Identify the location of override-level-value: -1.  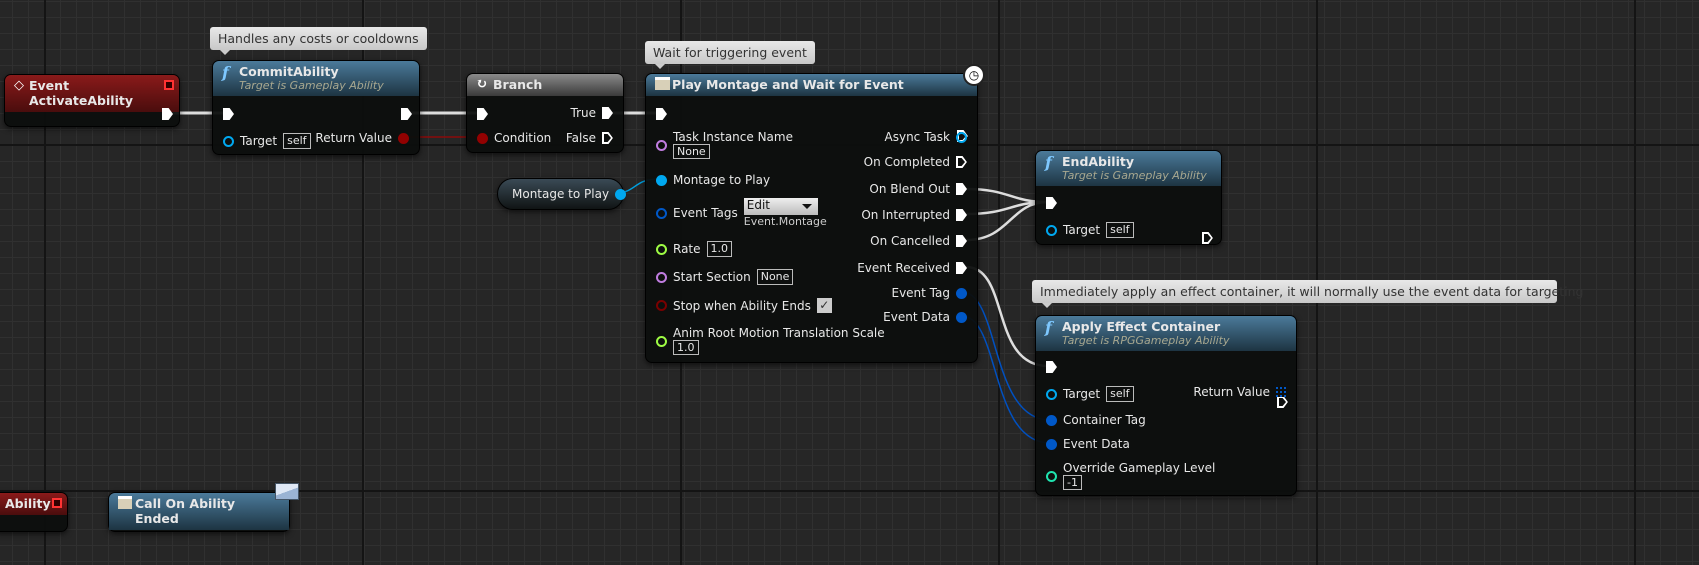
(1072, 482).